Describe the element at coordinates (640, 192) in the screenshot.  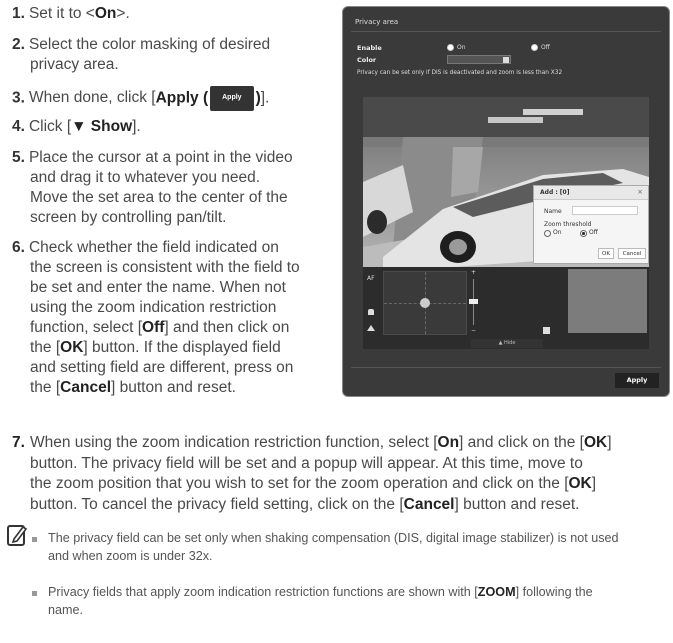
I see `close-icon: ×` at that location.